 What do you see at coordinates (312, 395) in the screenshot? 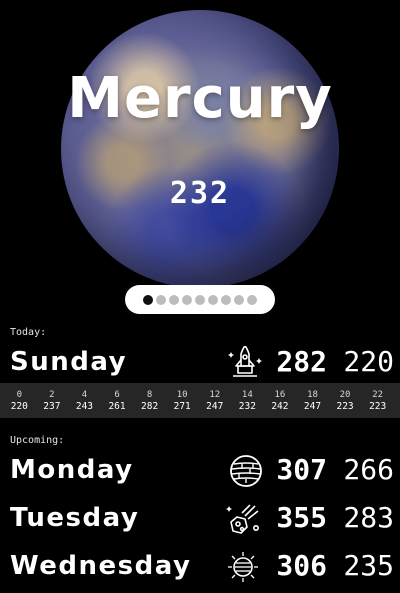
I see `hour-time: 18` at bounding box center [312, 395].